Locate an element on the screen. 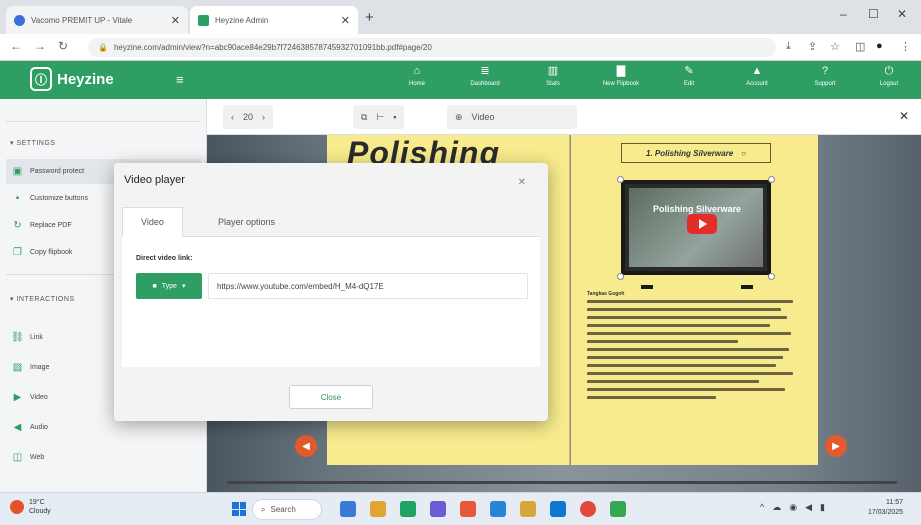 This screenshot has height=525, width=921. sidebar-item-label: Replace PDF is located at coordinates (51, 225).